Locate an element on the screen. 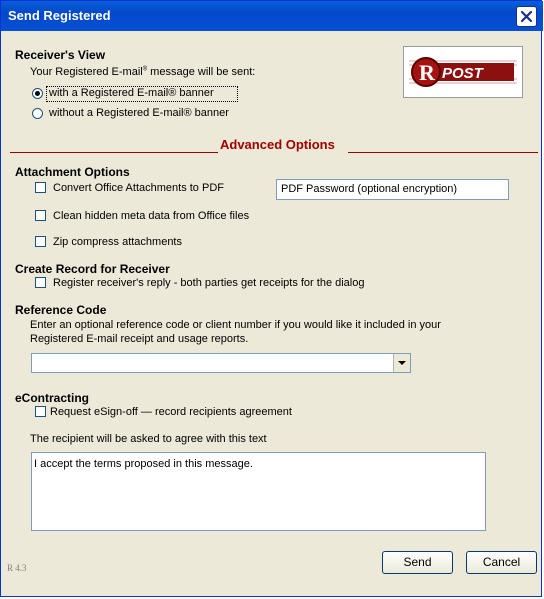 This screenshot has height=599, width=544. pdf-password-field: PDF Password (optional encryption) is located at coordinates (392, 189).